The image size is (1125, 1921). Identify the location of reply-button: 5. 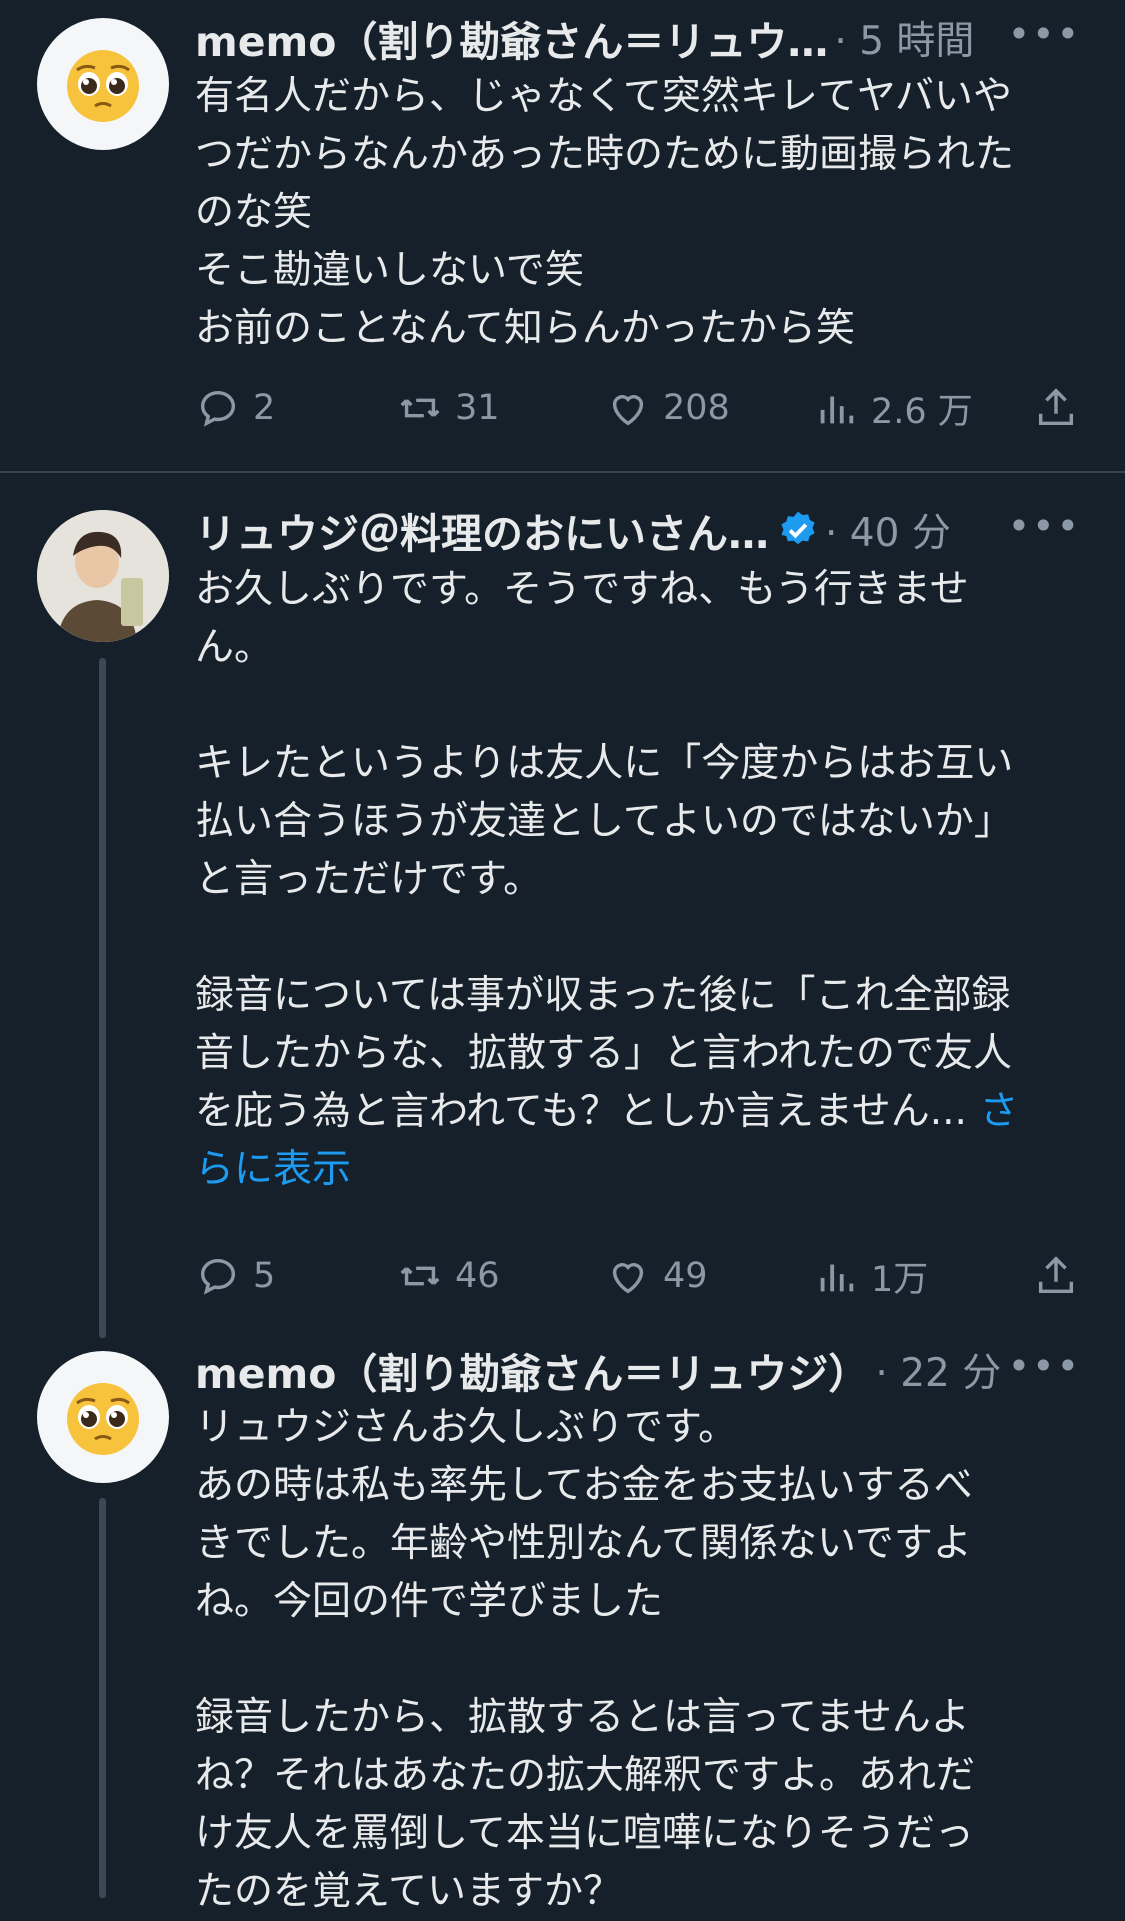
(235, 1276).